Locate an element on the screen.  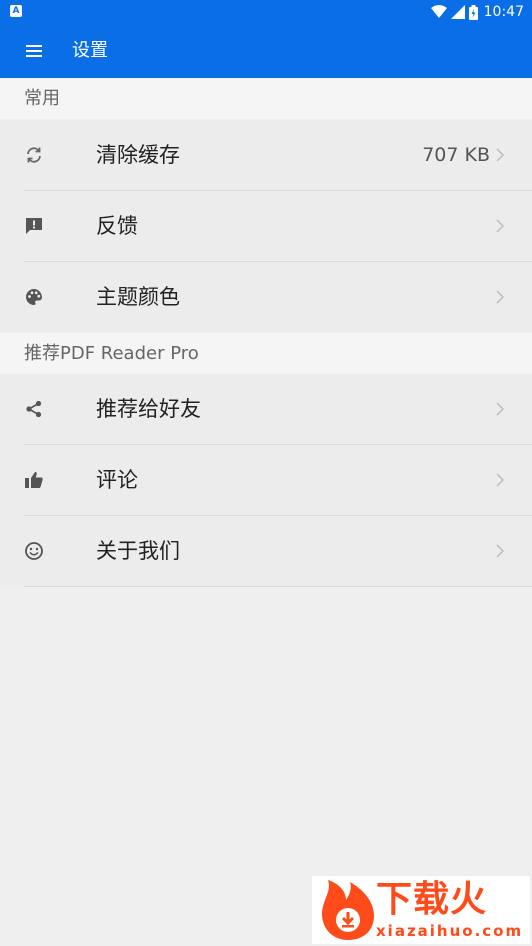
theme-color-label: 主题颜色 is located at coordinates (138, 297).